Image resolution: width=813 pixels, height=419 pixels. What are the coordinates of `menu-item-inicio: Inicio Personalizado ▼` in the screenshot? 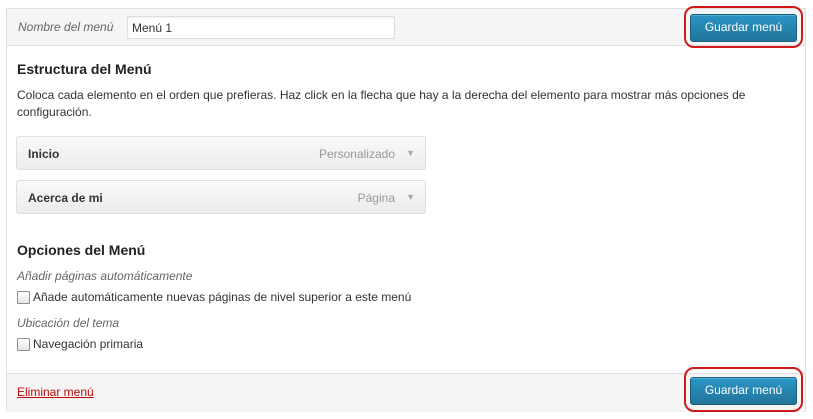 It's located at (221, 153).